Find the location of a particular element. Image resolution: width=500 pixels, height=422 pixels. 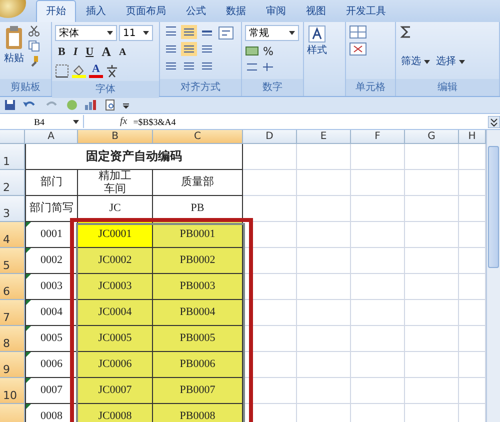

fill-color-icon is located at coordinates (79, 71).